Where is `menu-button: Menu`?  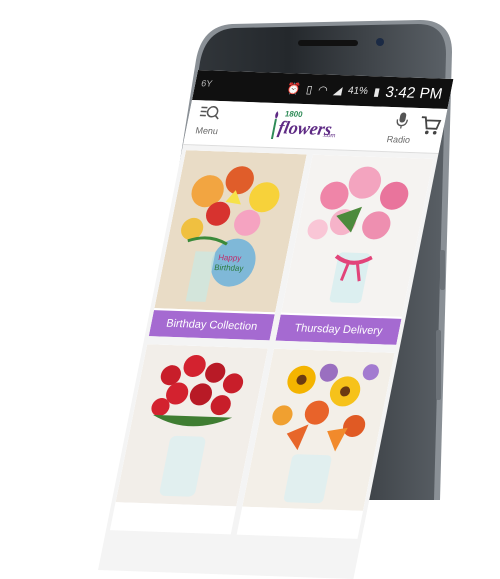
menu-button: Menu is located at coordinates (208, 123).